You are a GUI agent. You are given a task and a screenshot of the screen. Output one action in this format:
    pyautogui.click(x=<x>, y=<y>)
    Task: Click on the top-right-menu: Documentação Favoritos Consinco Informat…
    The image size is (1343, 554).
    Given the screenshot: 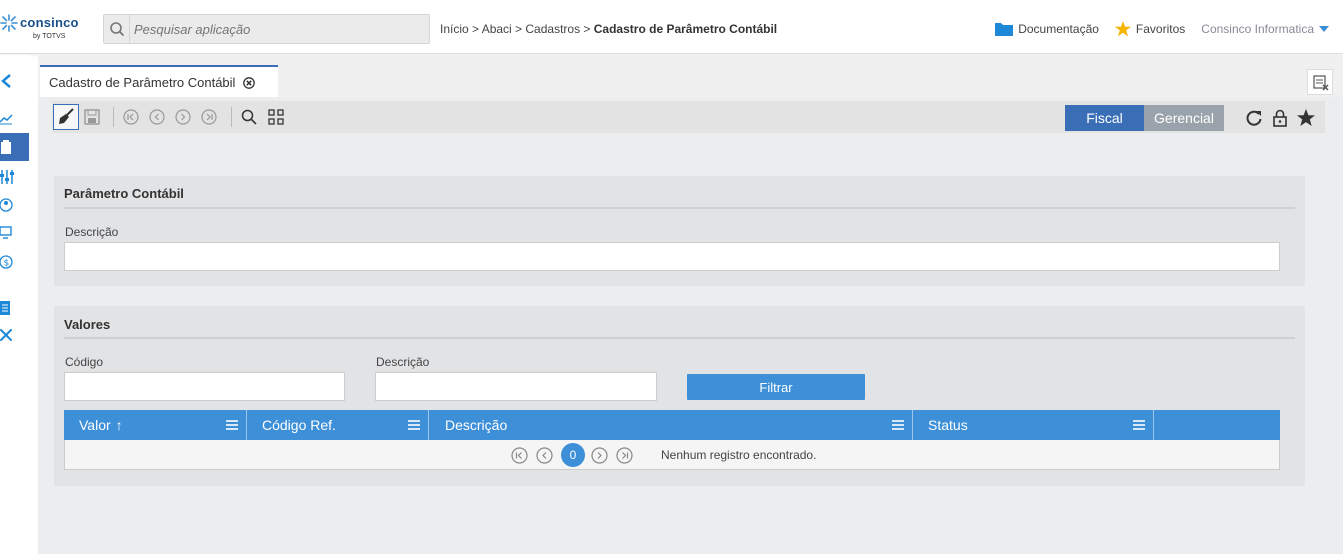 What is the action you would take?
    pyautogui.click(x=1154, y=29)
    